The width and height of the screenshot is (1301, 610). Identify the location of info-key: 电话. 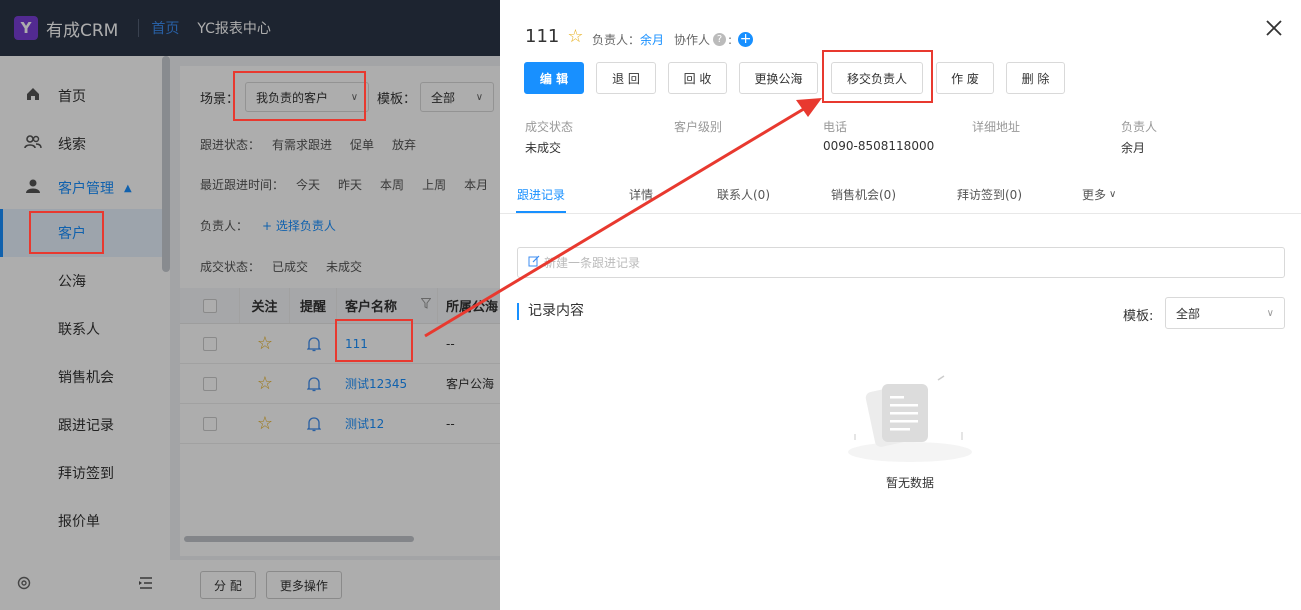
(835, 127).